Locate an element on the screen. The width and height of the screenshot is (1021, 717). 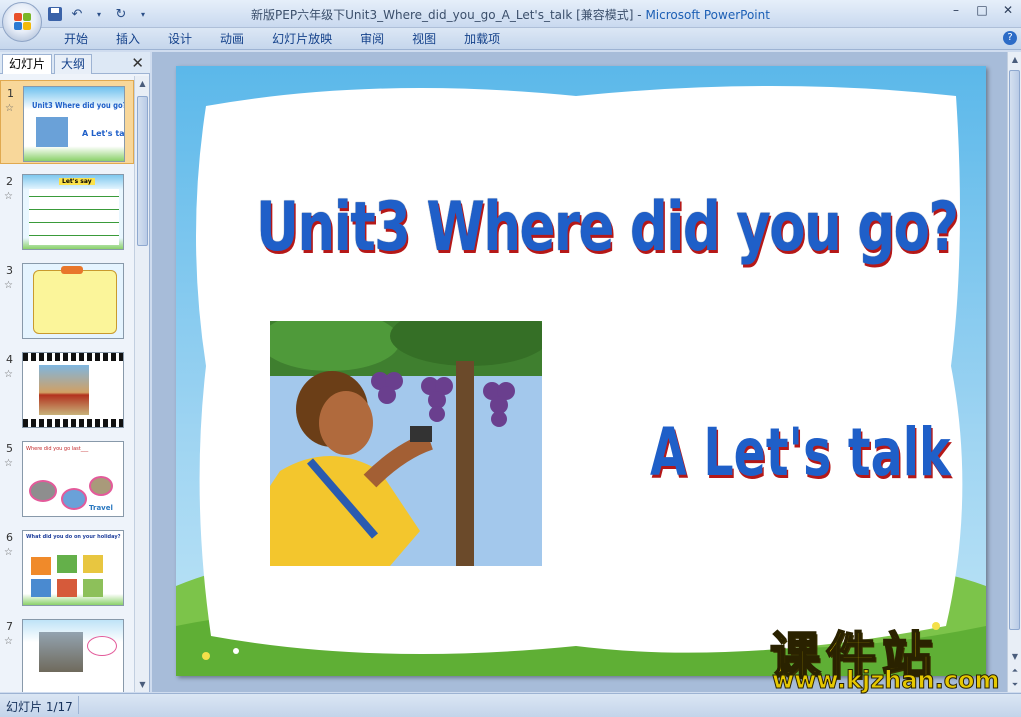
thumb-filmstrip-top is located at coordinates (73, 357).